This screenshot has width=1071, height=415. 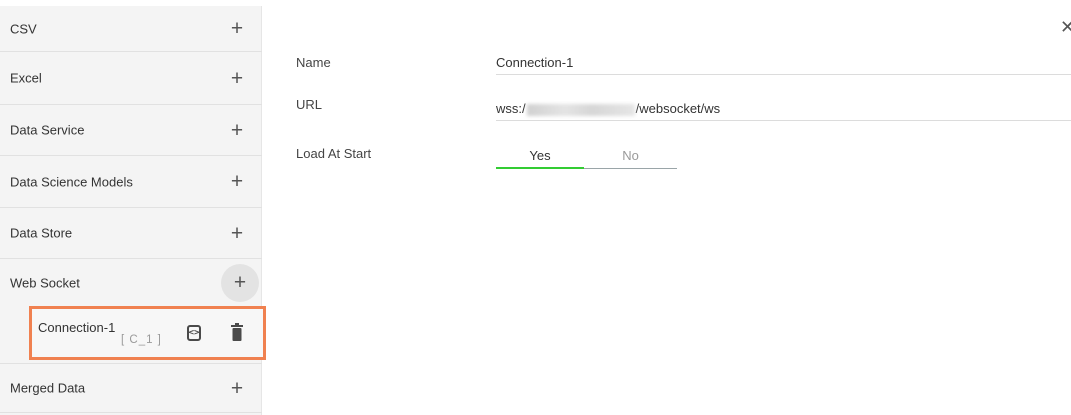 I want to click on url-label: URL, so click(x=309, y=104).